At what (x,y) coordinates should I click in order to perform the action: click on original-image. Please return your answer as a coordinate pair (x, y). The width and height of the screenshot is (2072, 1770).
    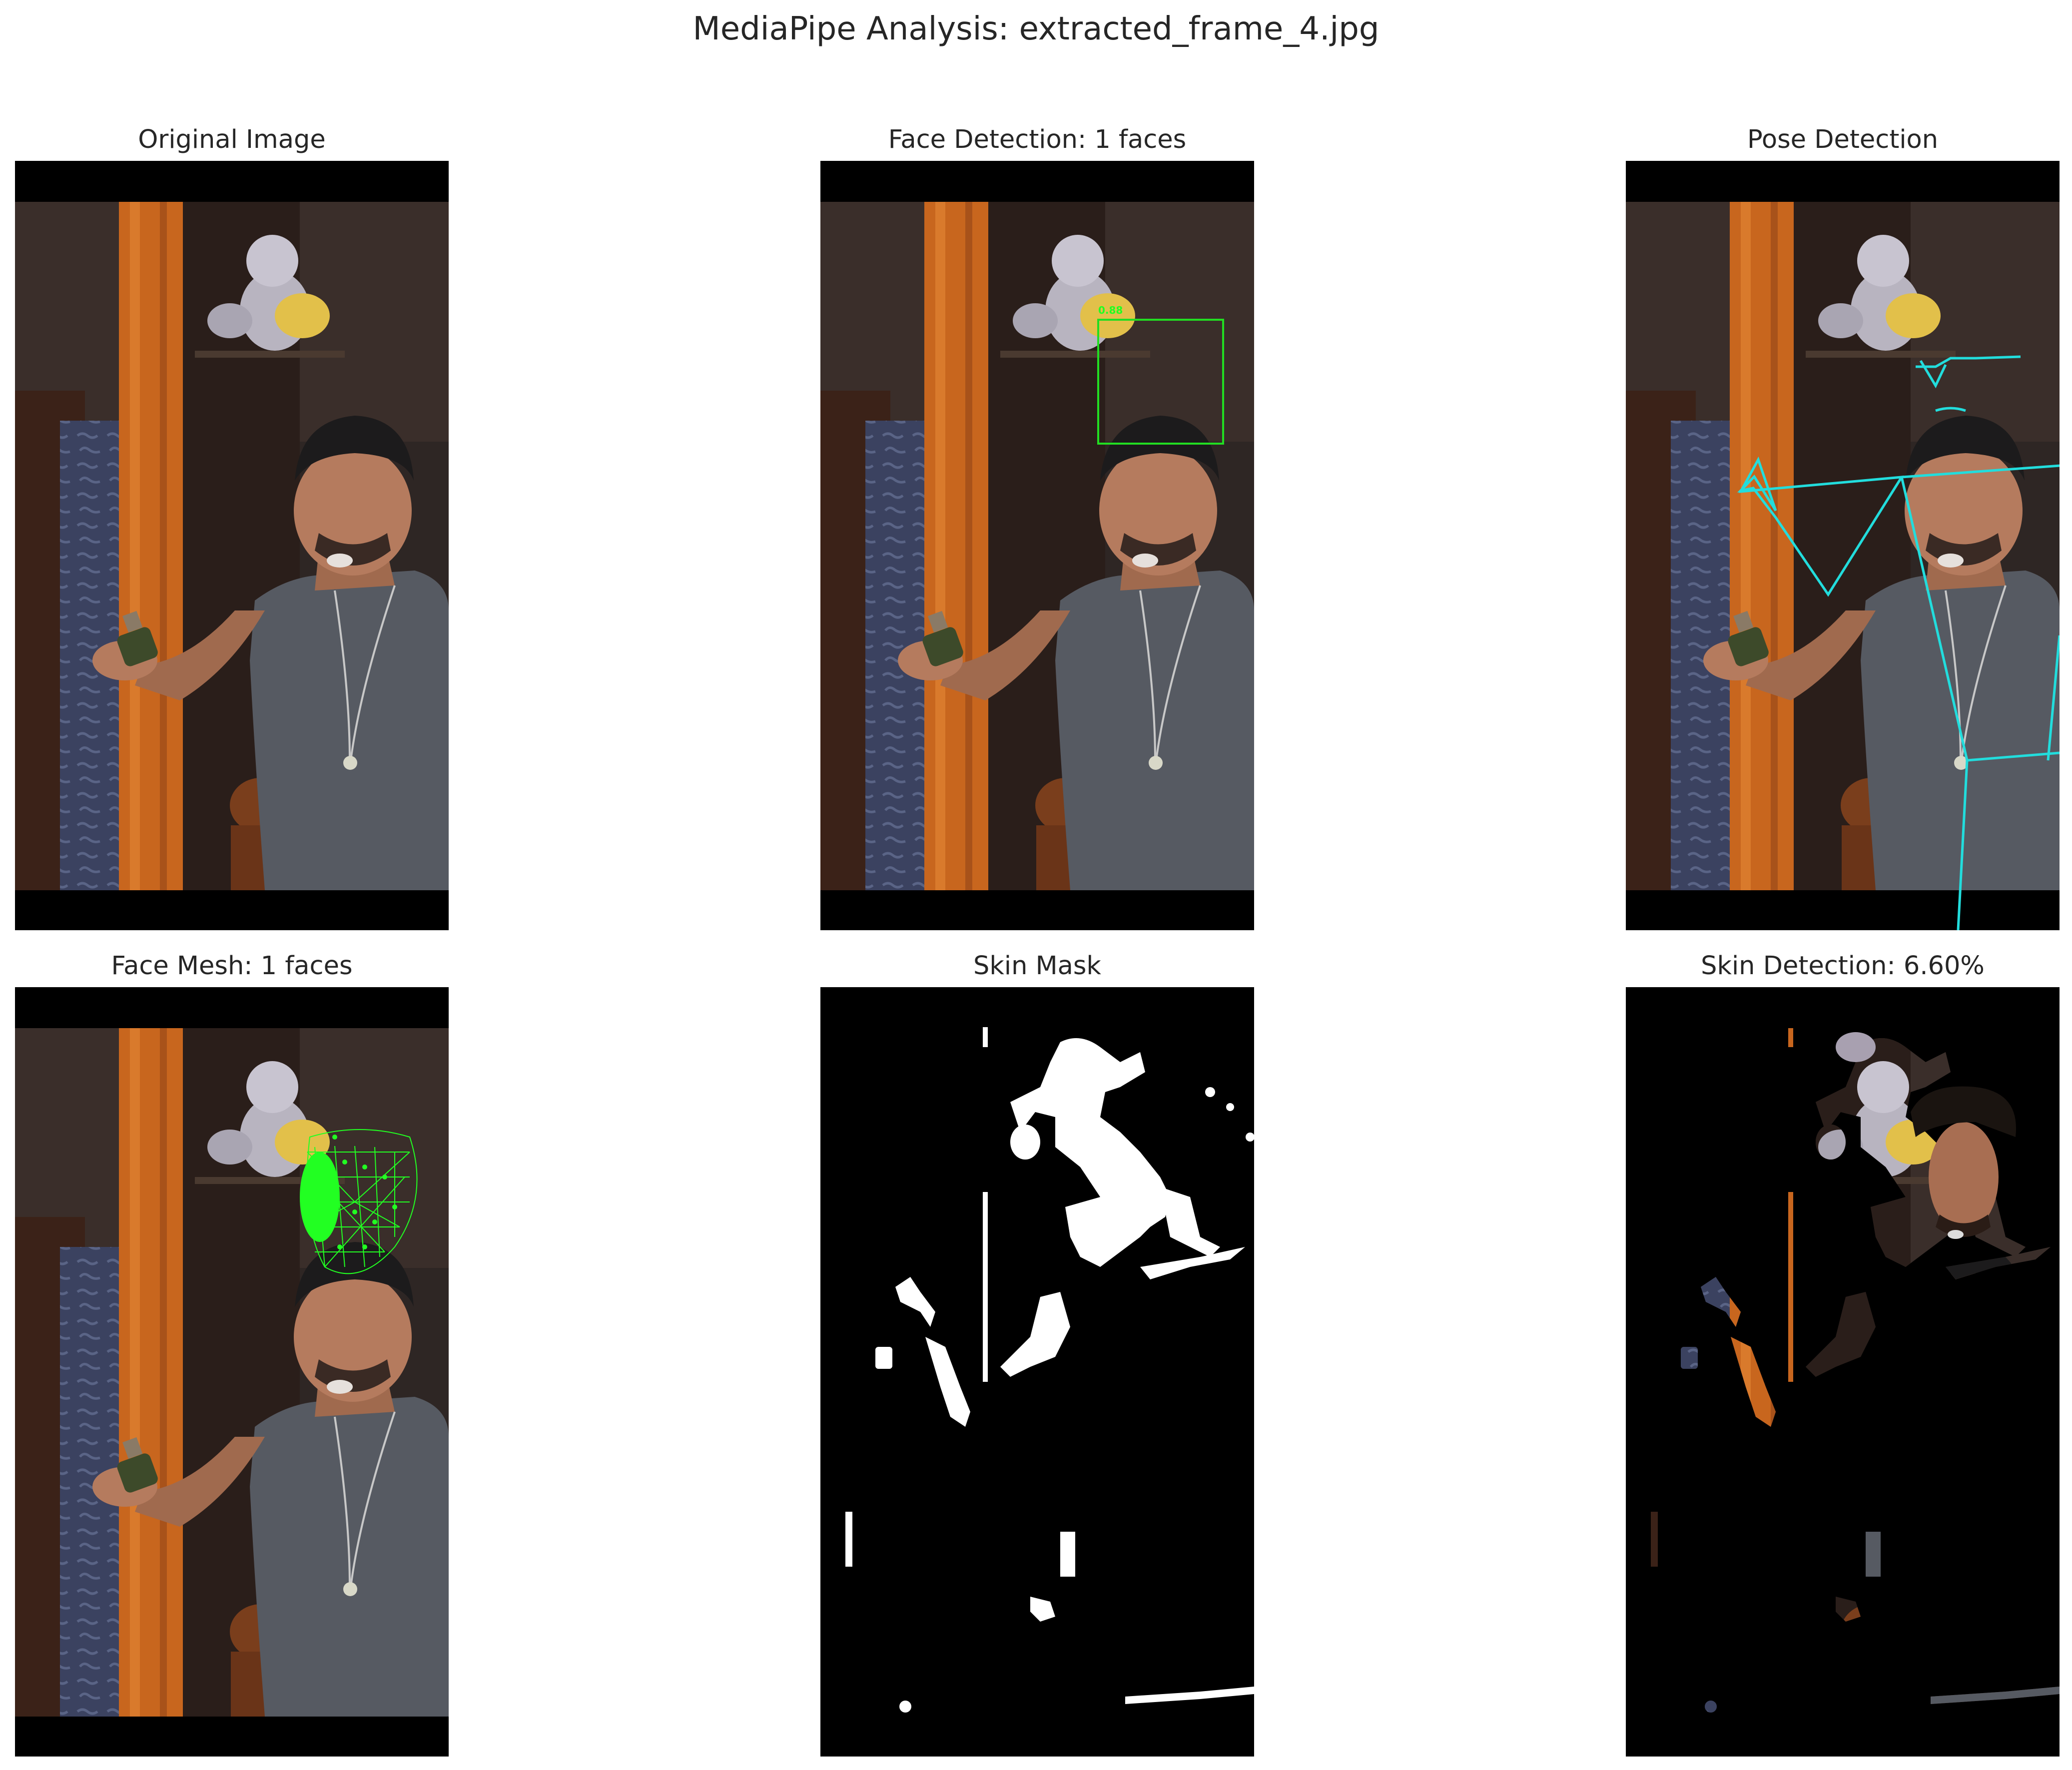
    Looking at the image, I should click on (232, 545).